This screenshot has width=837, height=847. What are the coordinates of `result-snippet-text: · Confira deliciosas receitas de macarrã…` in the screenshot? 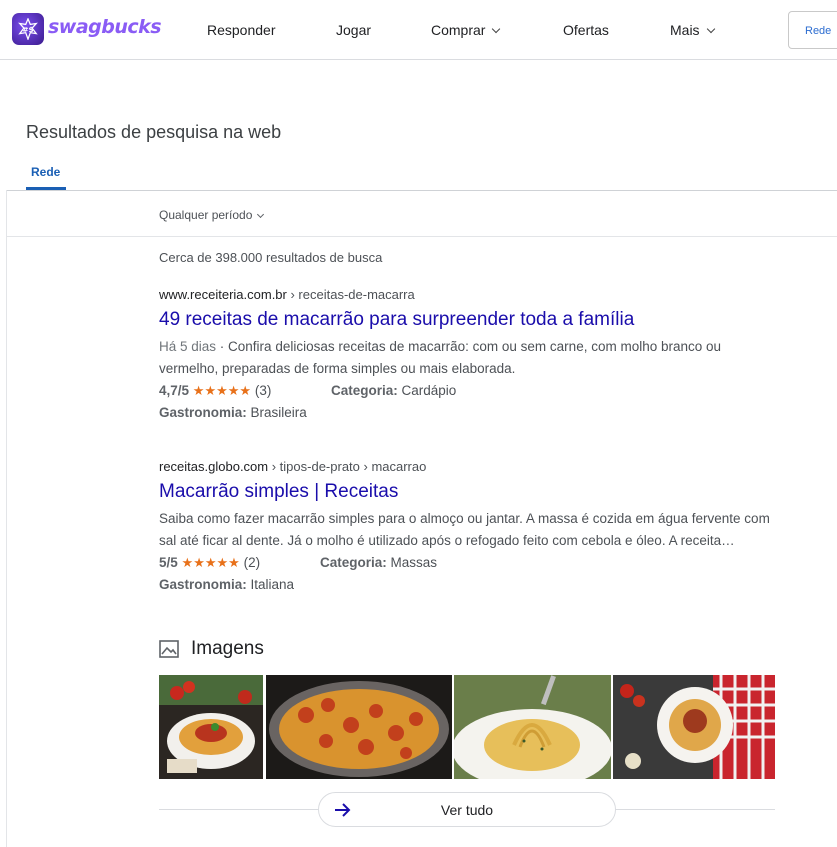 It's located at (440, 357).